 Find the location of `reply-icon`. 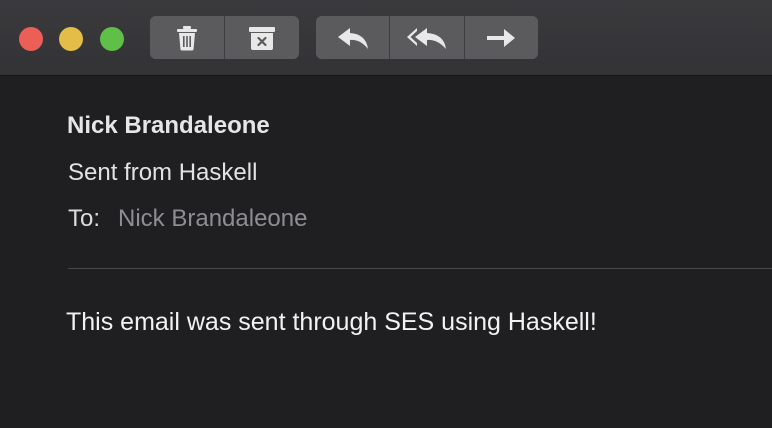

reply-icon is located at coordinates (352, 38).